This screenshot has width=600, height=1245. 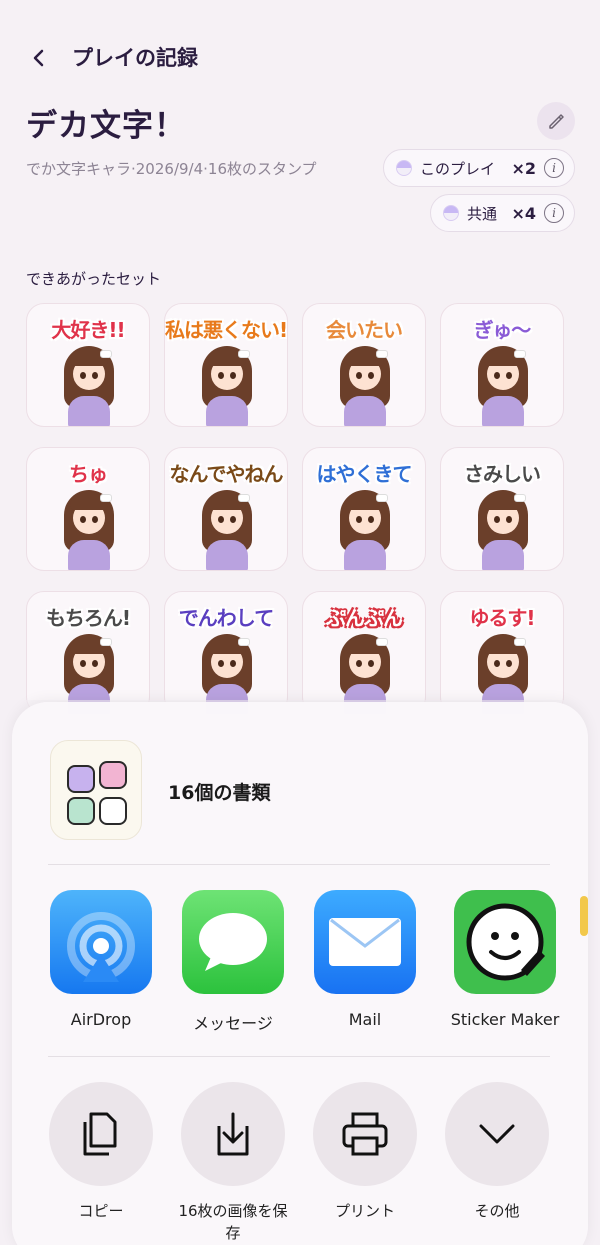 I want to click on section-label: できあがったセット, so click(x=94, y=279).